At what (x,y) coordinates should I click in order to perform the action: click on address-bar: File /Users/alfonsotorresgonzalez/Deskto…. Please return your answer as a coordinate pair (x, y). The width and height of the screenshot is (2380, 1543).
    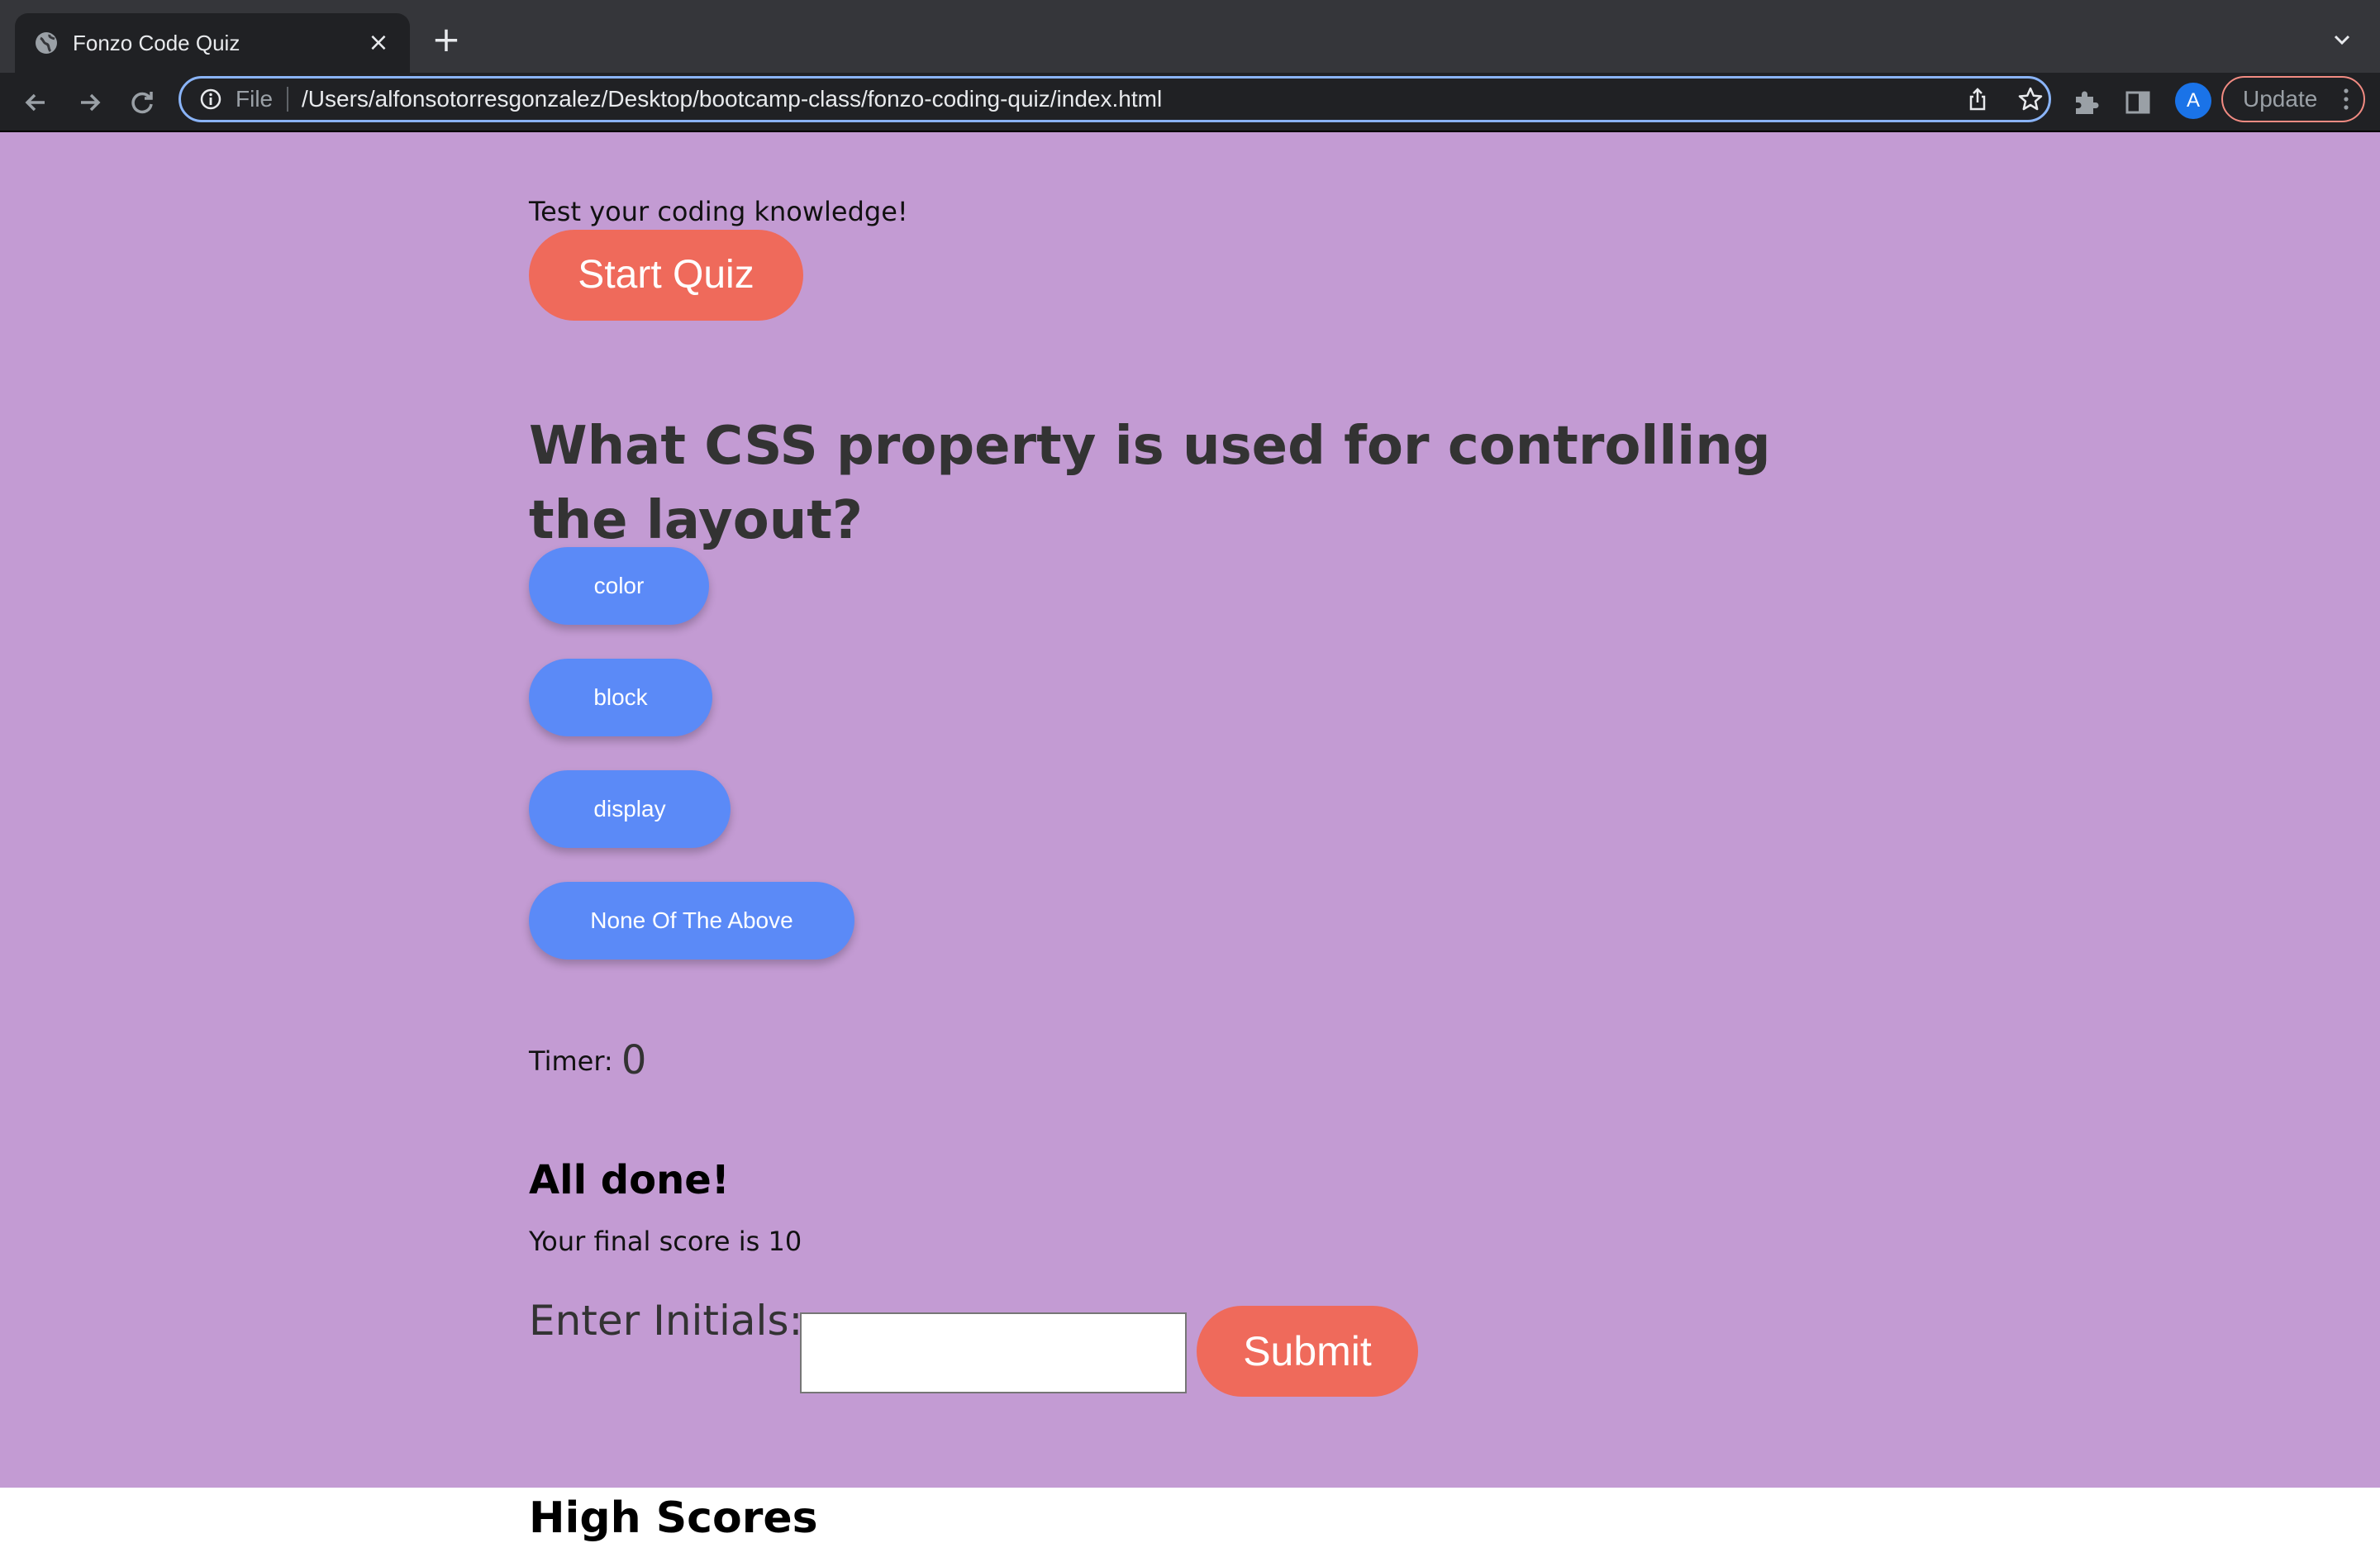
    Looking at the image, I should click on (1114, 99).